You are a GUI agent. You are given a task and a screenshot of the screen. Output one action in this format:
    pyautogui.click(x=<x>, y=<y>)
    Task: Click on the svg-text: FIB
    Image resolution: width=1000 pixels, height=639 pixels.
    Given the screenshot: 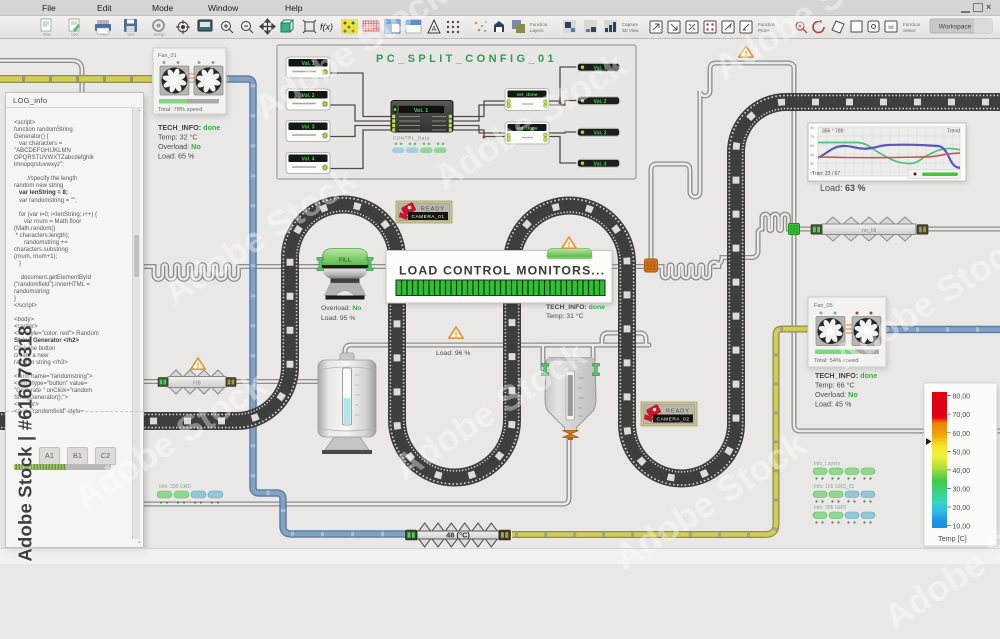 What is the action you would take?
    pyautogui.click(x=197, y=384)
    